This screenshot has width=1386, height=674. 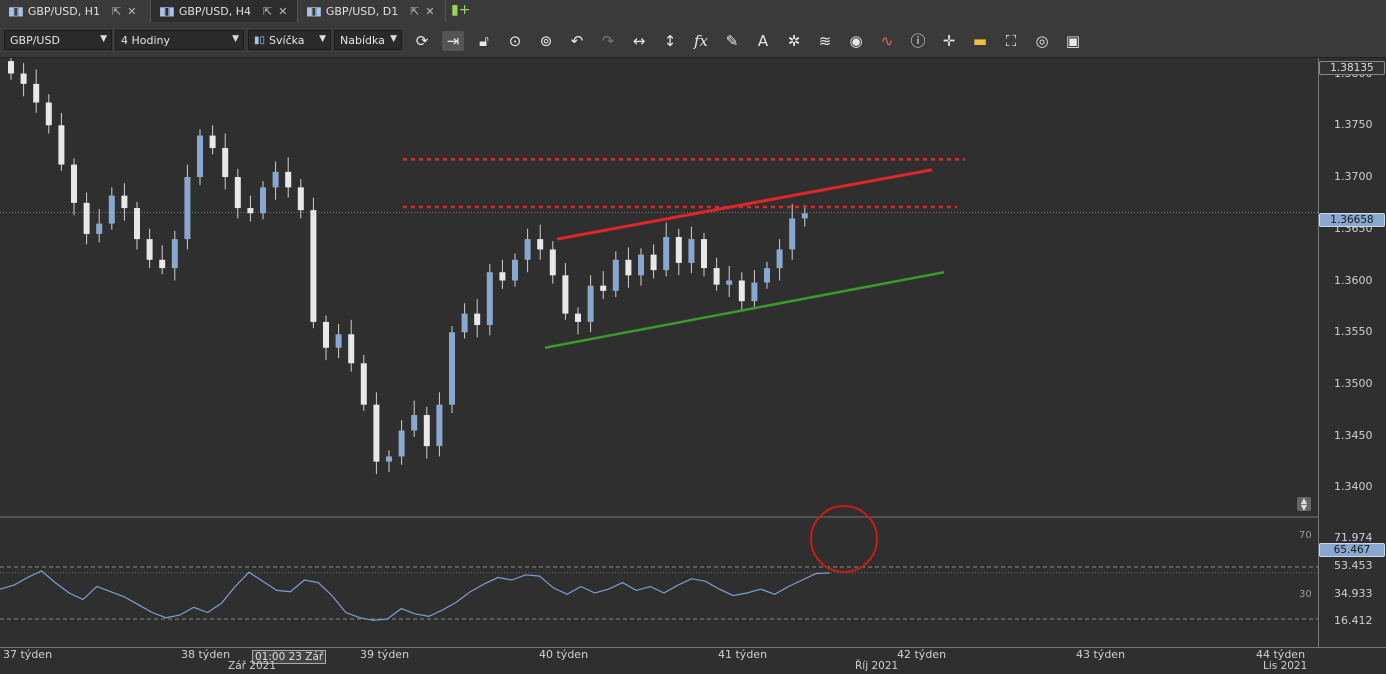 I want to click on price-axis-label: 1.3700, so click(x=1353, y=176).